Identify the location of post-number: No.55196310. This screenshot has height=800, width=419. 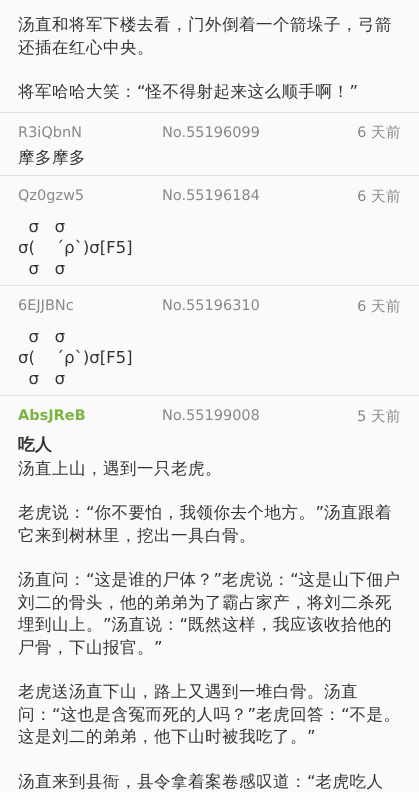
(211, 306).